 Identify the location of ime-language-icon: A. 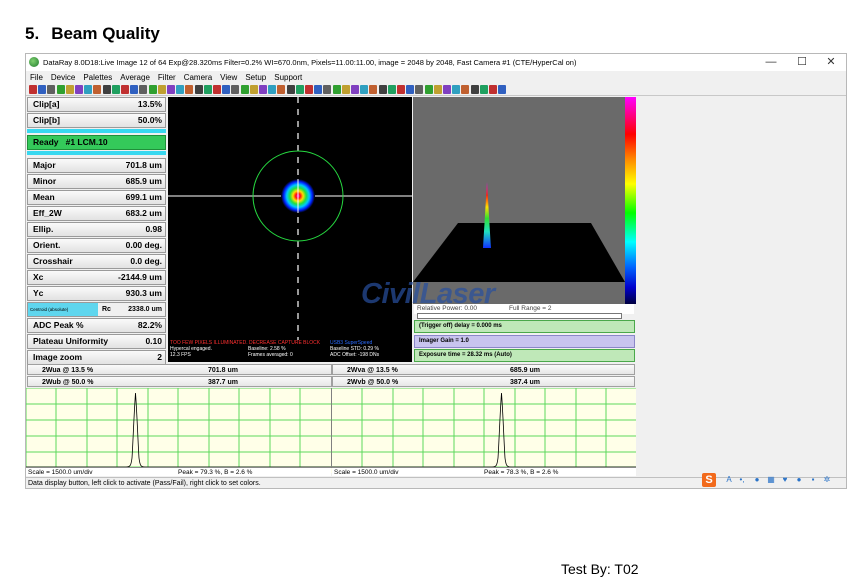
(729, 480).